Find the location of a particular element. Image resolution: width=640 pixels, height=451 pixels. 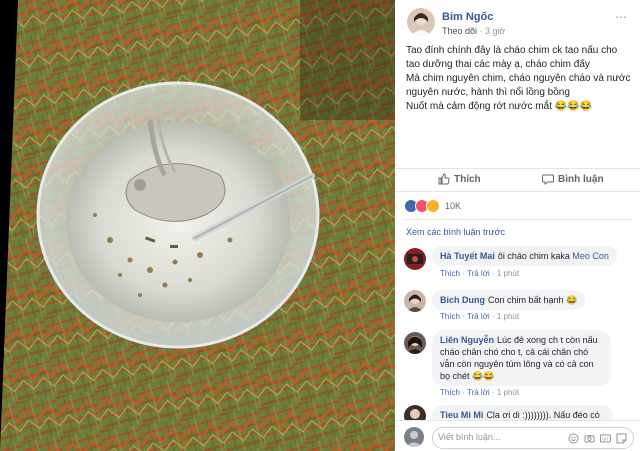

comment-input: Viết bình luận... GIF is located at coordinates (533, 438).